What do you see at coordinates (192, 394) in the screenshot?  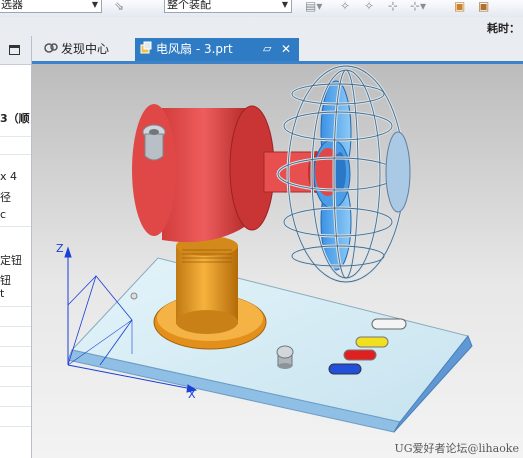 I see `axis-x-label: X` at bounding box center [192, 394].